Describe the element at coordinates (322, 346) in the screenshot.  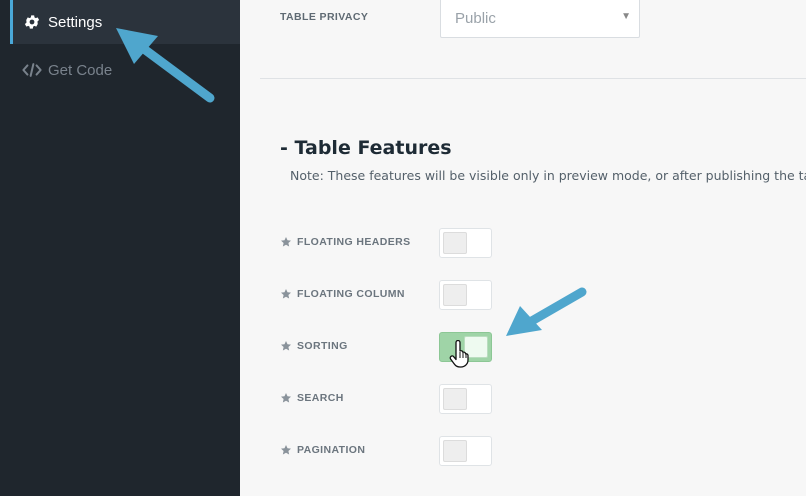
I see `feature-label: SORTING` at that location.